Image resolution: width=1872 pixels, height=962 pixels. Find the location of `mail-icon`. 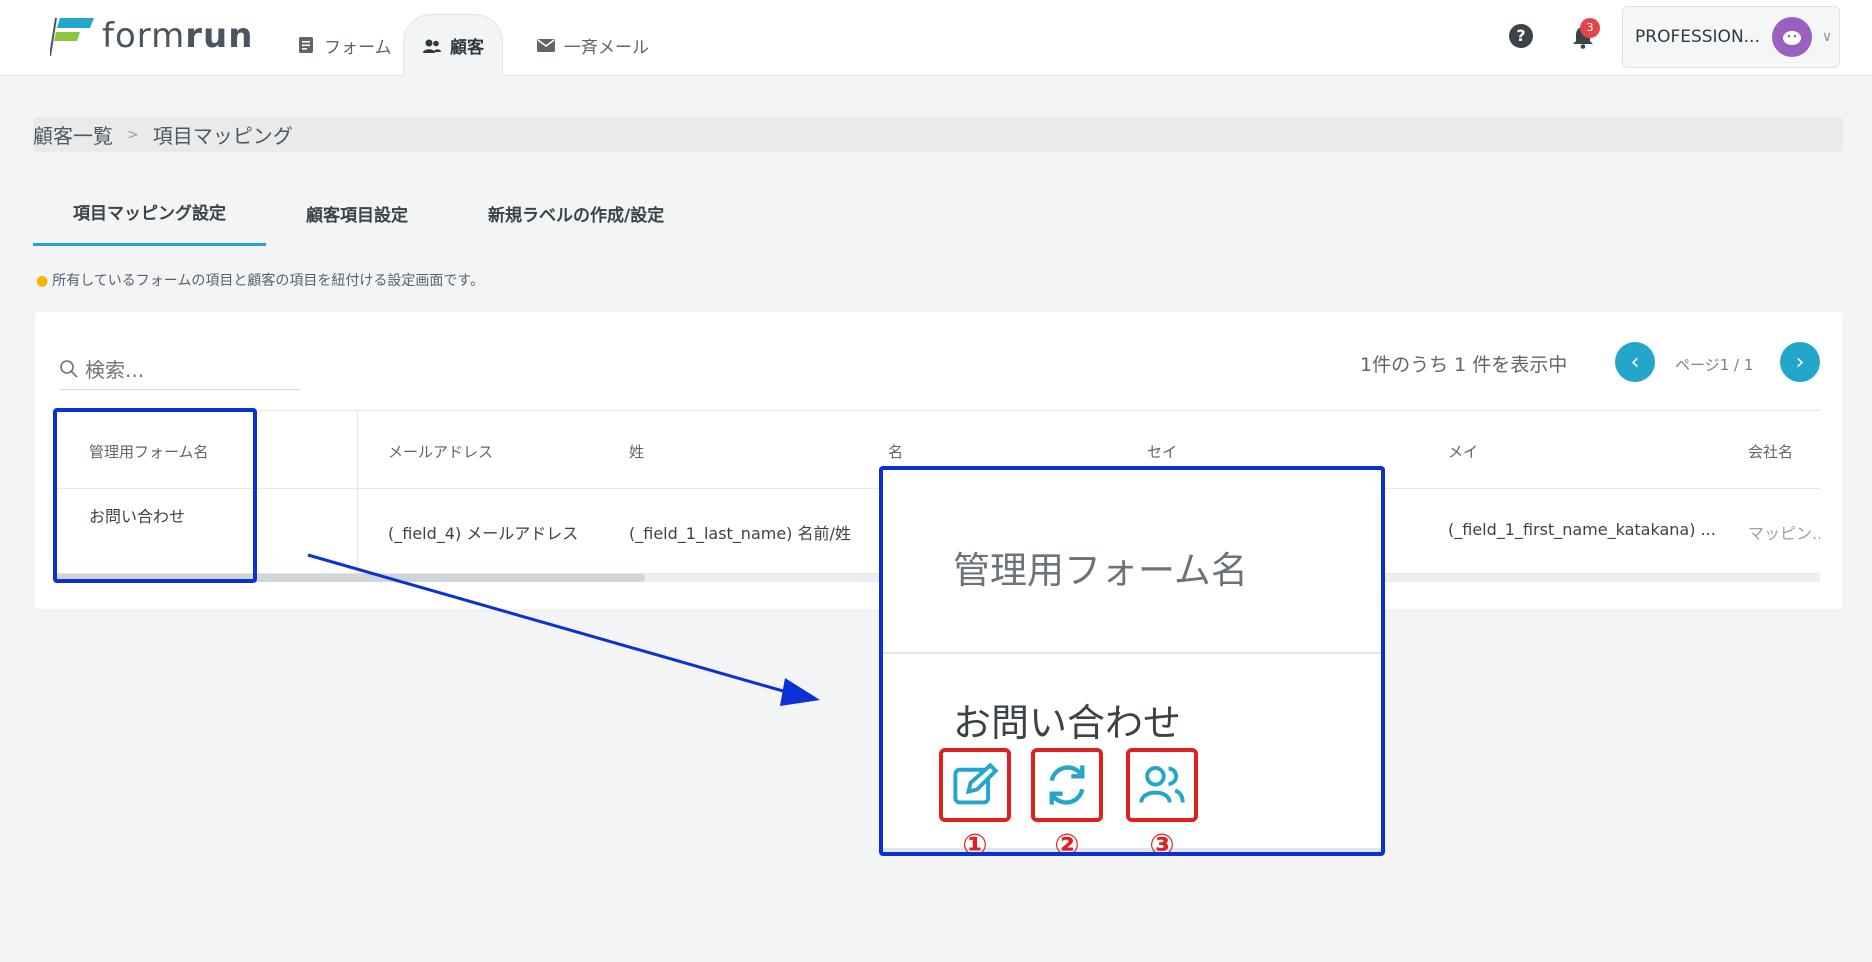

mail-icon is located at coordinates (546, 45).